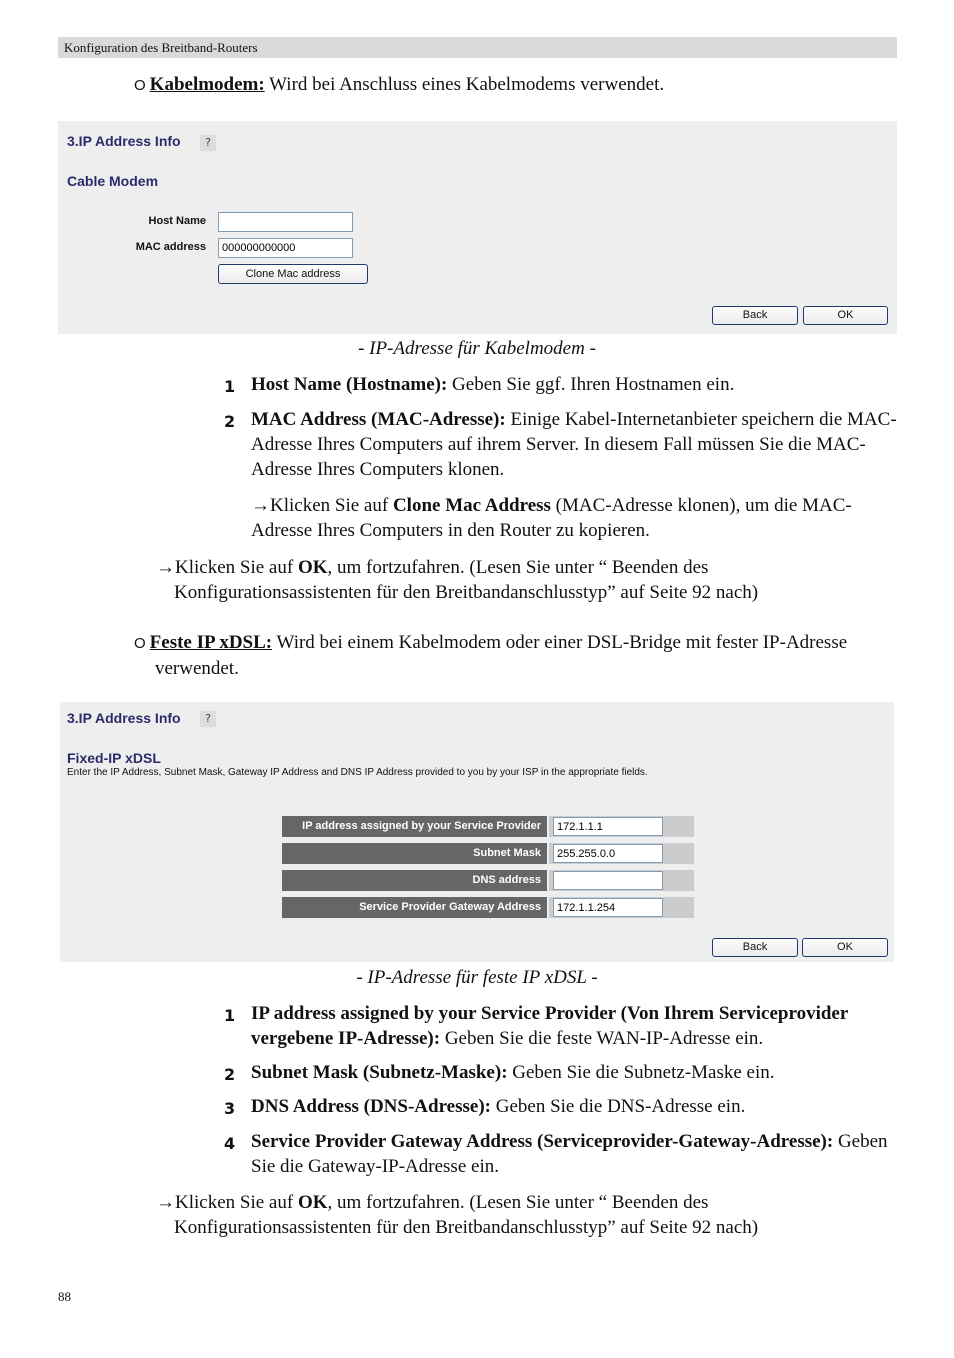 The image size is (954, 1358). What do you see at coordinates (207, 84) in the screenshot?
I see `section-term: Kabelmodem:` at bounding box center [207, 84].